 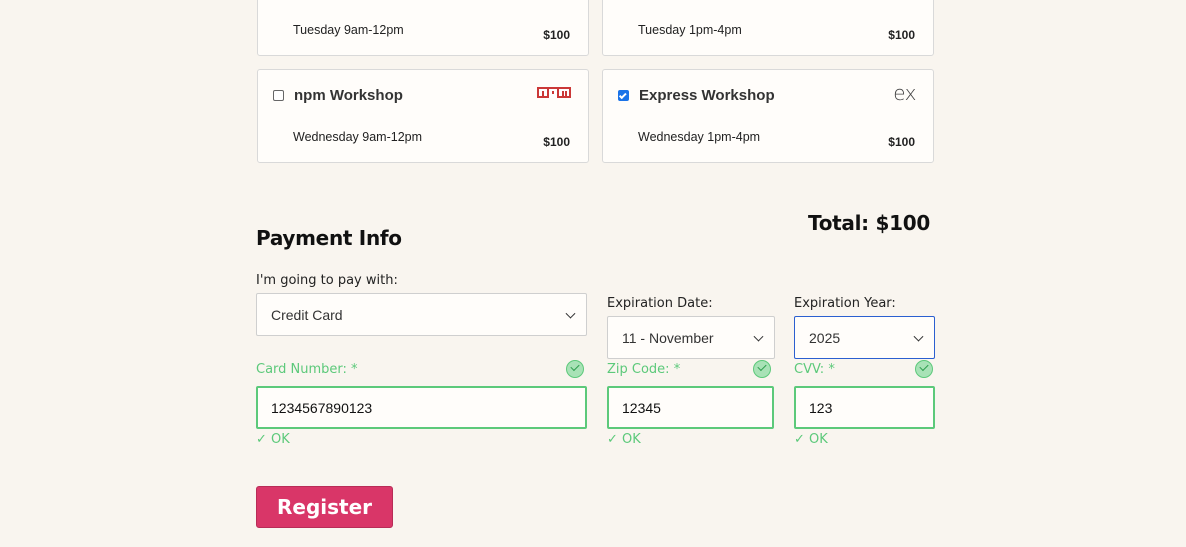 I want to click on card-number-value: 1234567890123, so click(x=322, y=407).